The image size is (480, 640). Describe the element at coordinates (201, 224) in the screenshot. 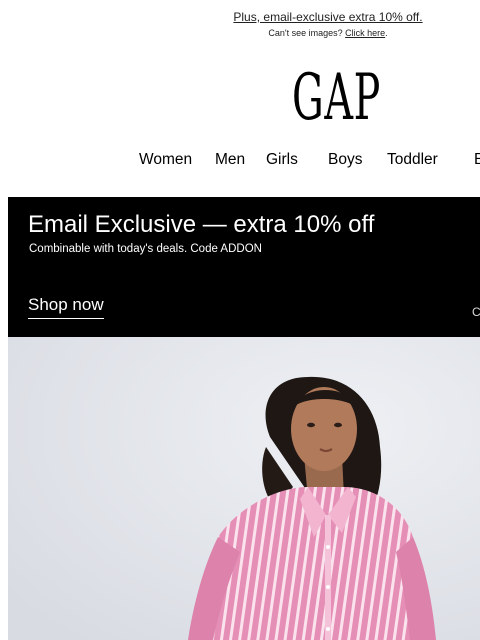

I see `banner-headline: Email Exclusive — extra 10% off` at that location.